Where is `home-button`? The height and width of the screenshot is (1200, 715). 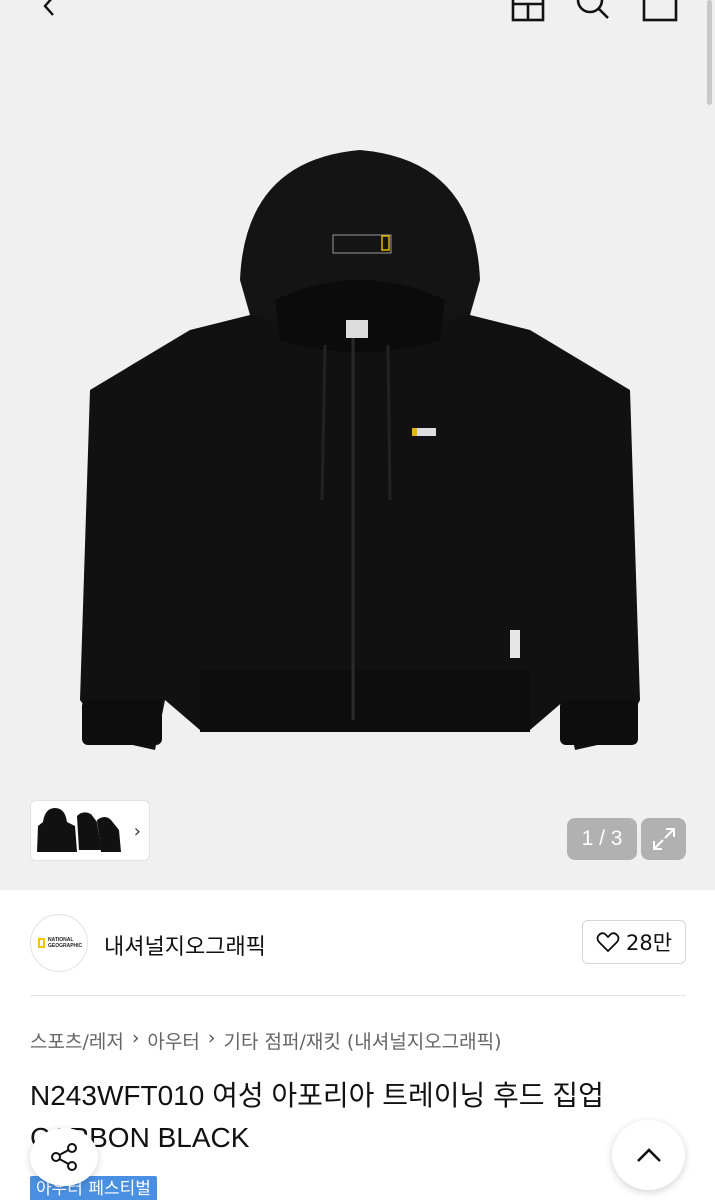
home-button is located at coordinates (528, 13).